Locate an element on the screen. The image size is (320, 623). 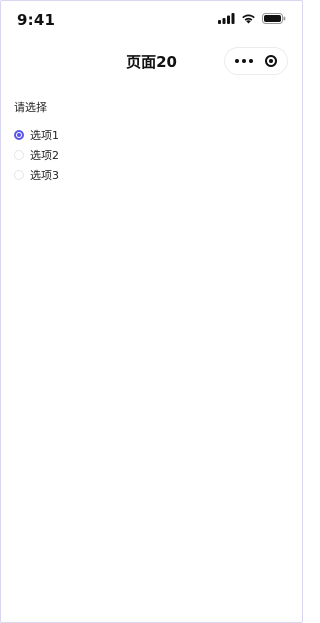
wifi-icon is located at coordinates (248, 18).